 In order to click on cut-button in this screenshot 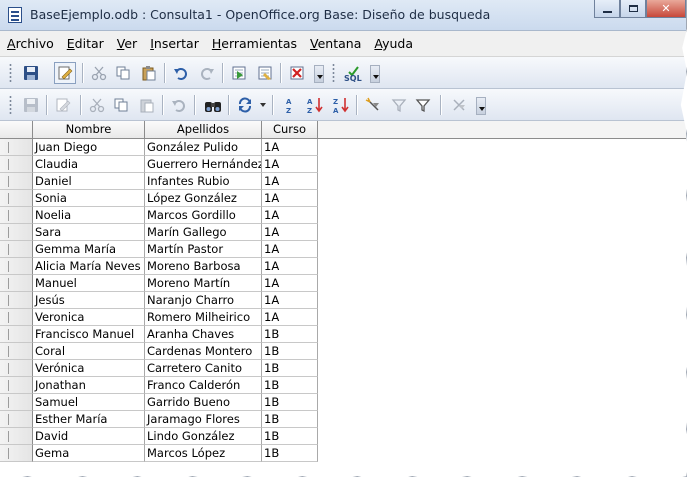, I will do `click(99, 73)`.